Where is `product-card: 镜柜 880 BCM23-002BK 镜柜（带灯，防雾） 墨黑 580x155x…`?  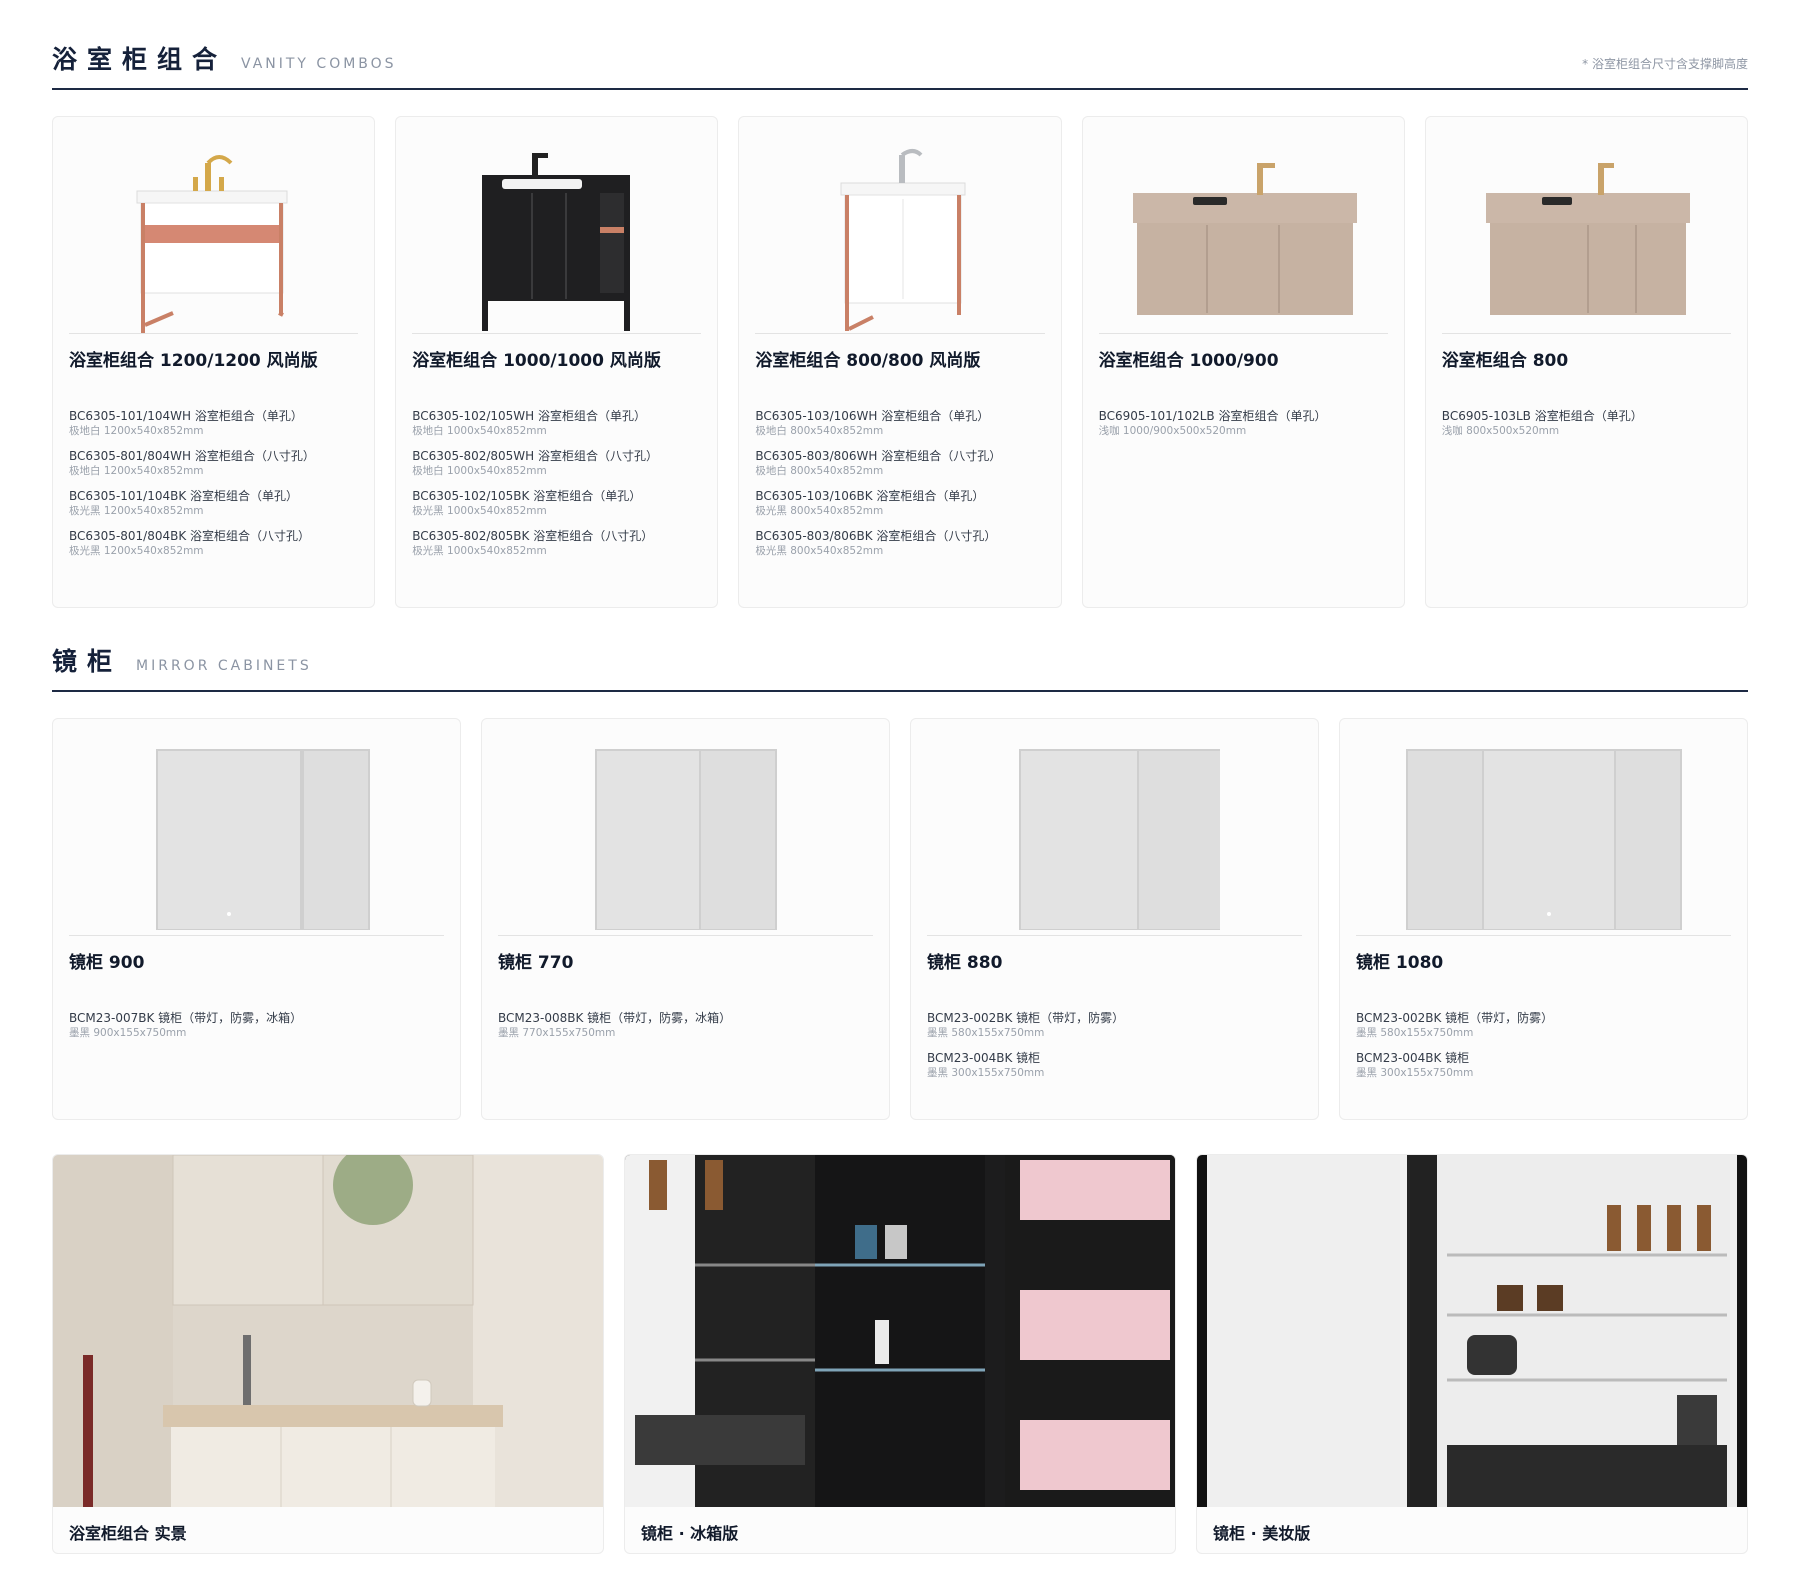 product-card: 镜柜 880 BCM23-002BK 镜柜（带灯，防雾） 墨黑 580x155x… is located at coordinates (1114, 919).